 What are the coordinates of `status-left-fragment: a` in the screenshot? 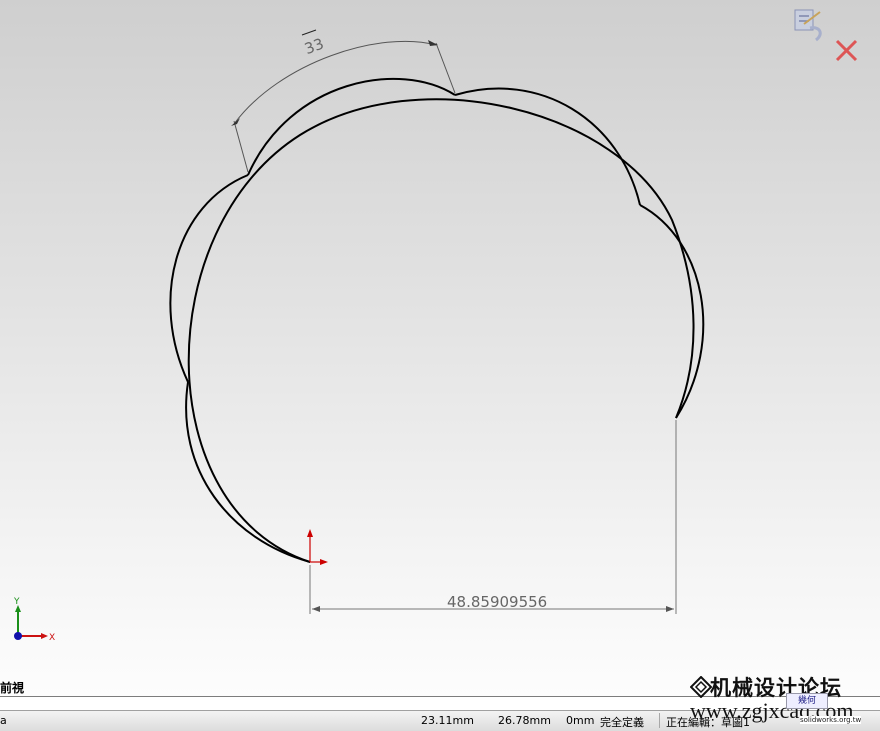 It's located at (3, 720).